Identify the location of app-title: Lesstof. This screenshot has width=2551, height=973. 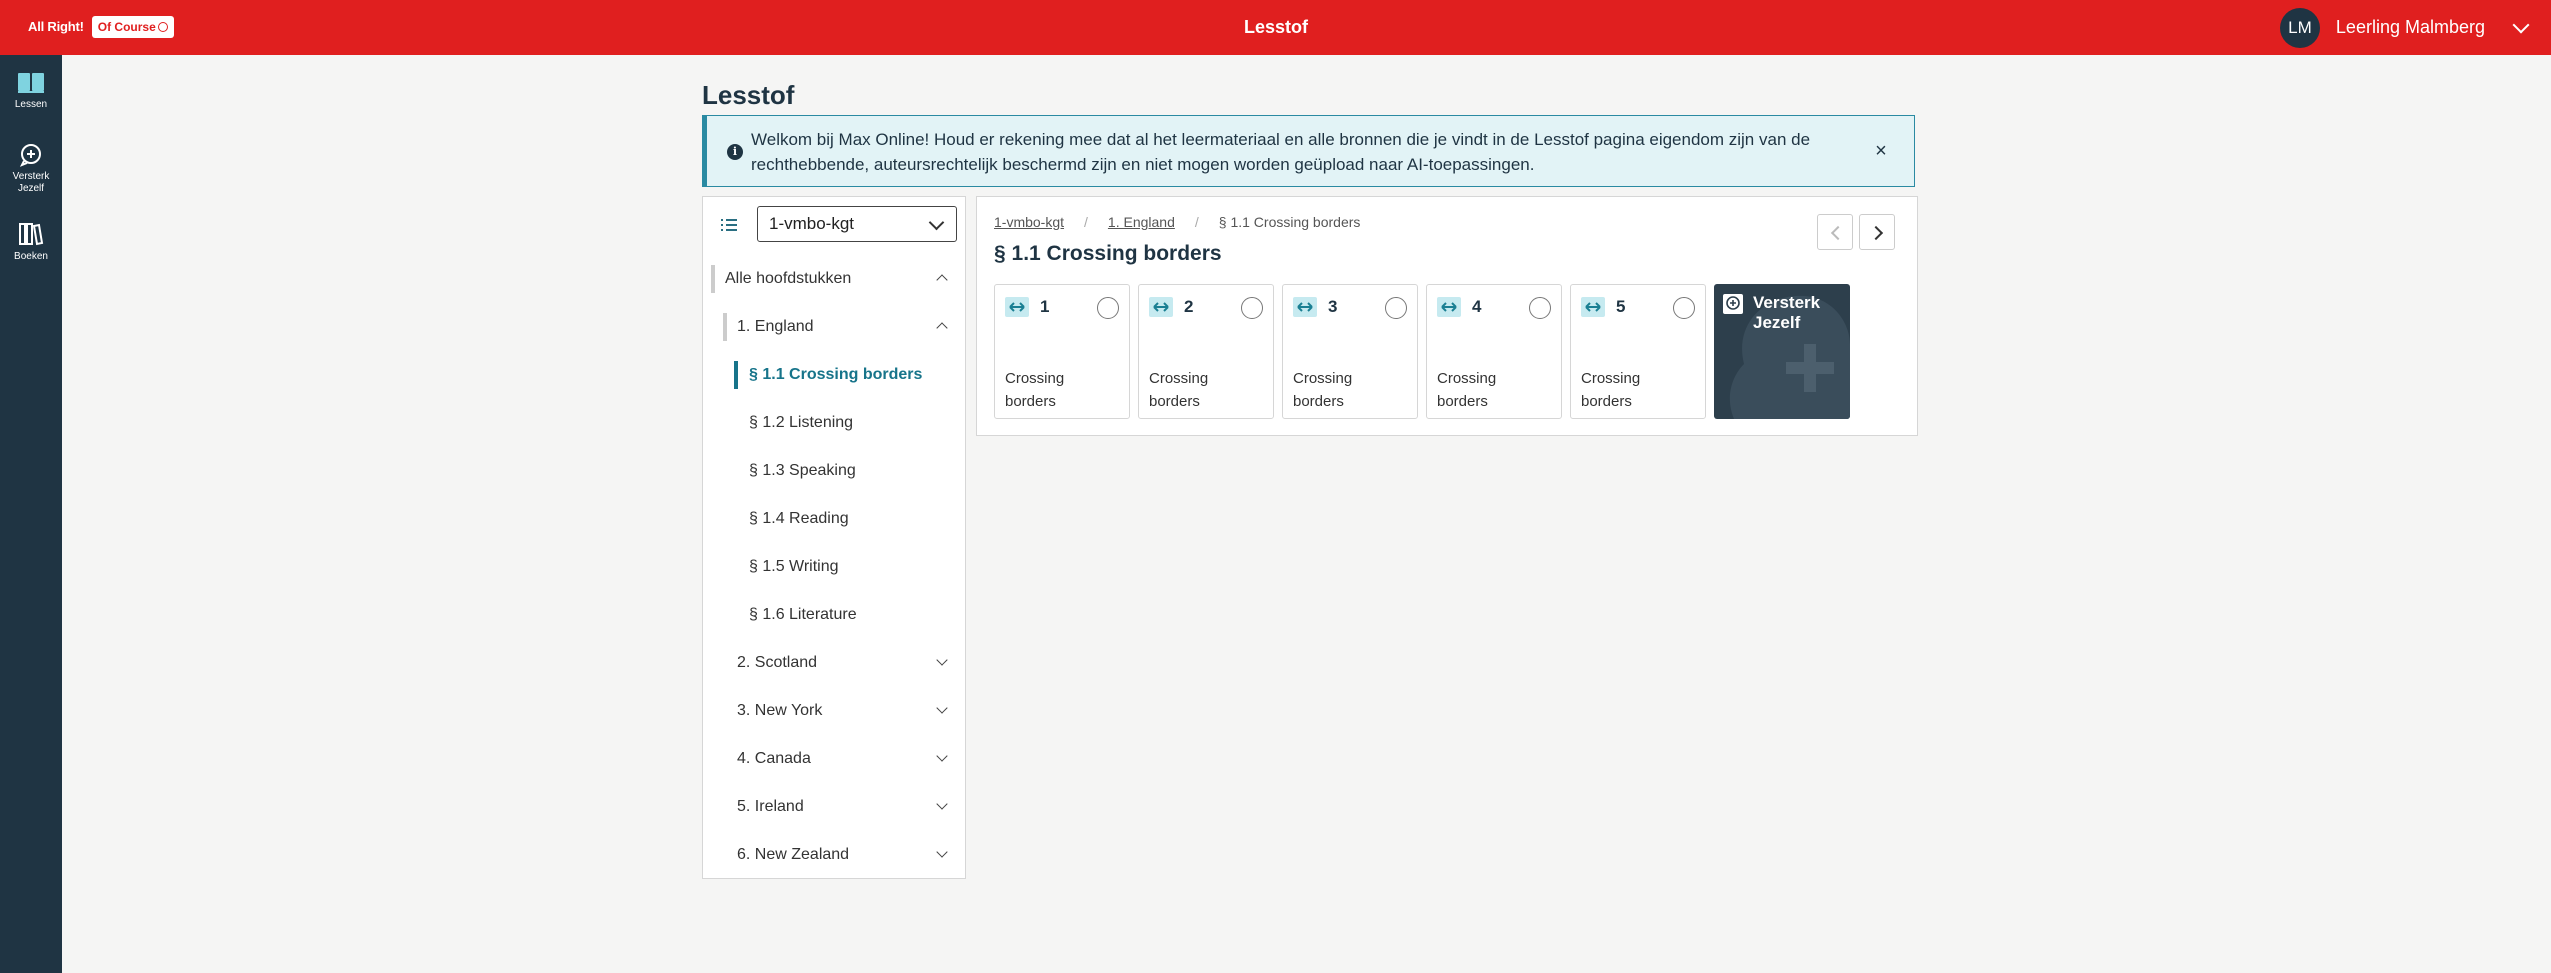
(1275, 27).